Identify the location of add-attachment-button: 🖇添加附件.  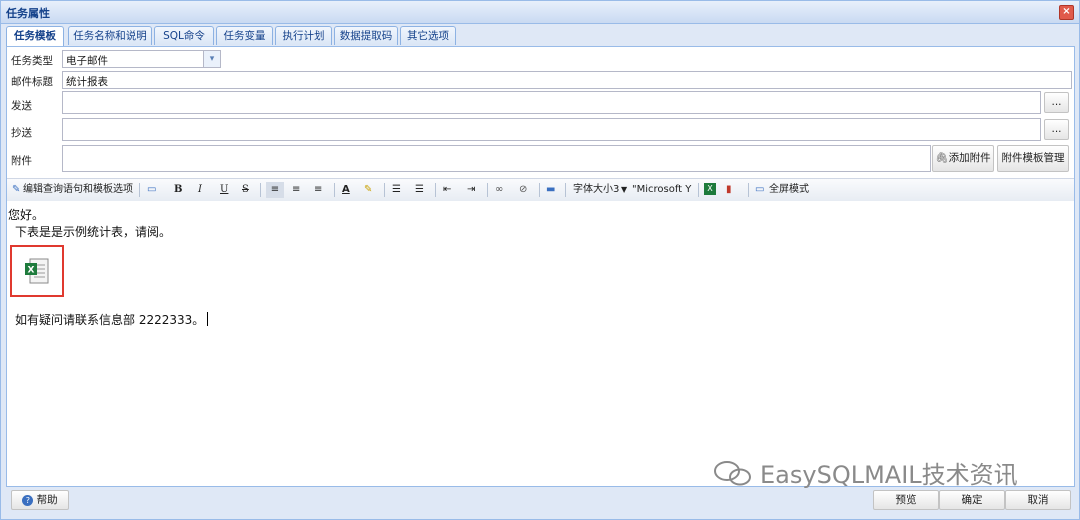
(963, 158).